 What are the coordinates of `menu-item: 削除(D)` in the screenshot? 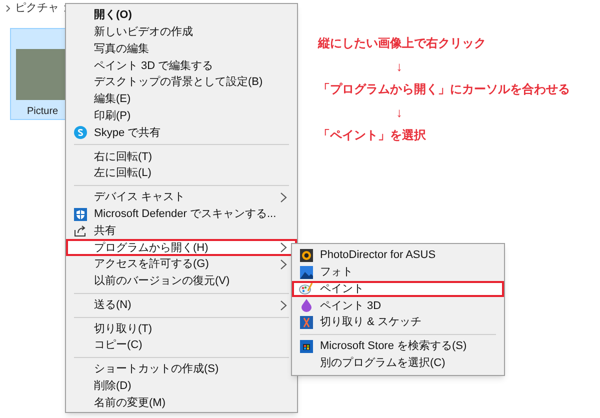 It's located at (181, 386).